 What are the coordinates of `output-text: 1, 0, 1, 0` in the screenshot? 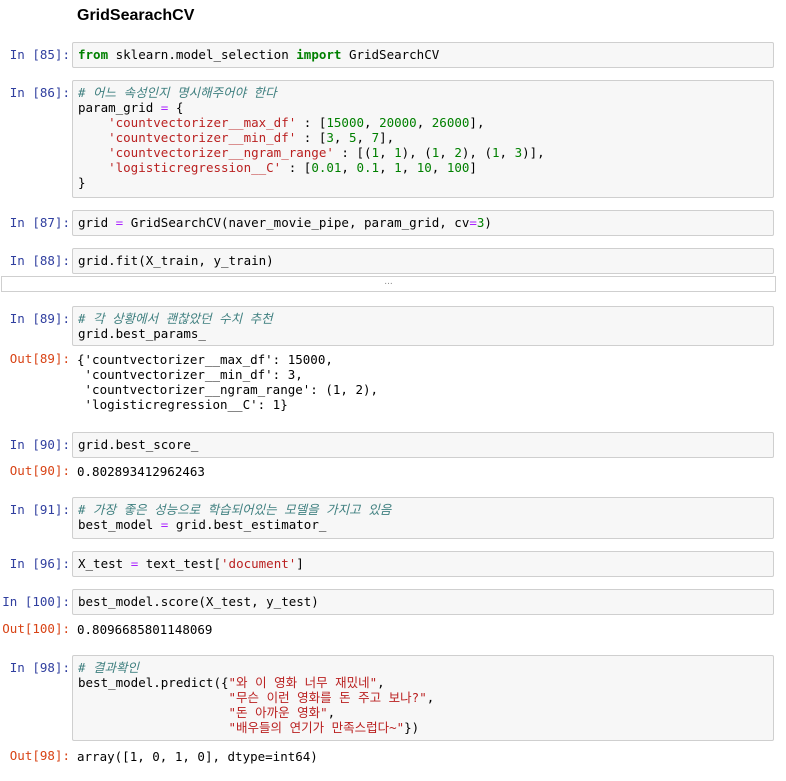 It's located at (167, 756).